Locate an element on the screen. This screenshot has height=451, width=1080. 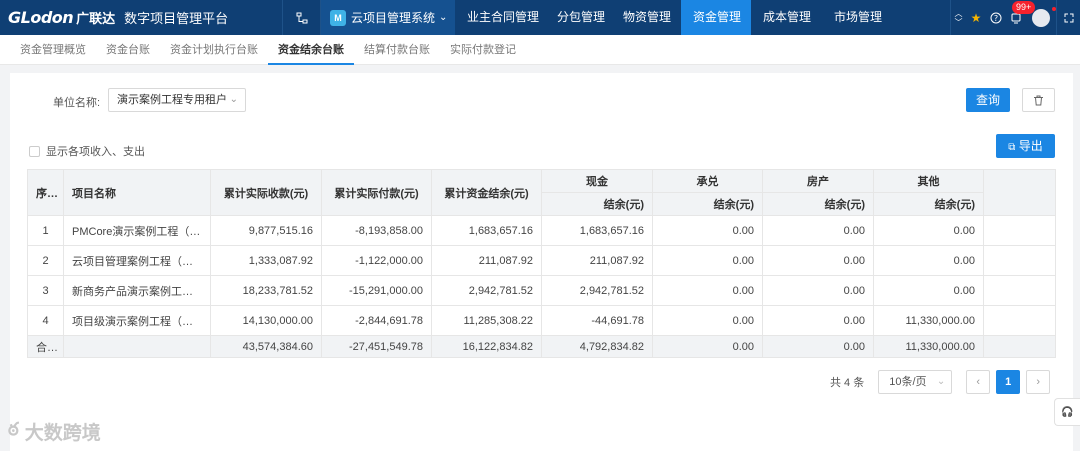
platform-title: 数字项目管理平台 is located at coordinates (176, 18).